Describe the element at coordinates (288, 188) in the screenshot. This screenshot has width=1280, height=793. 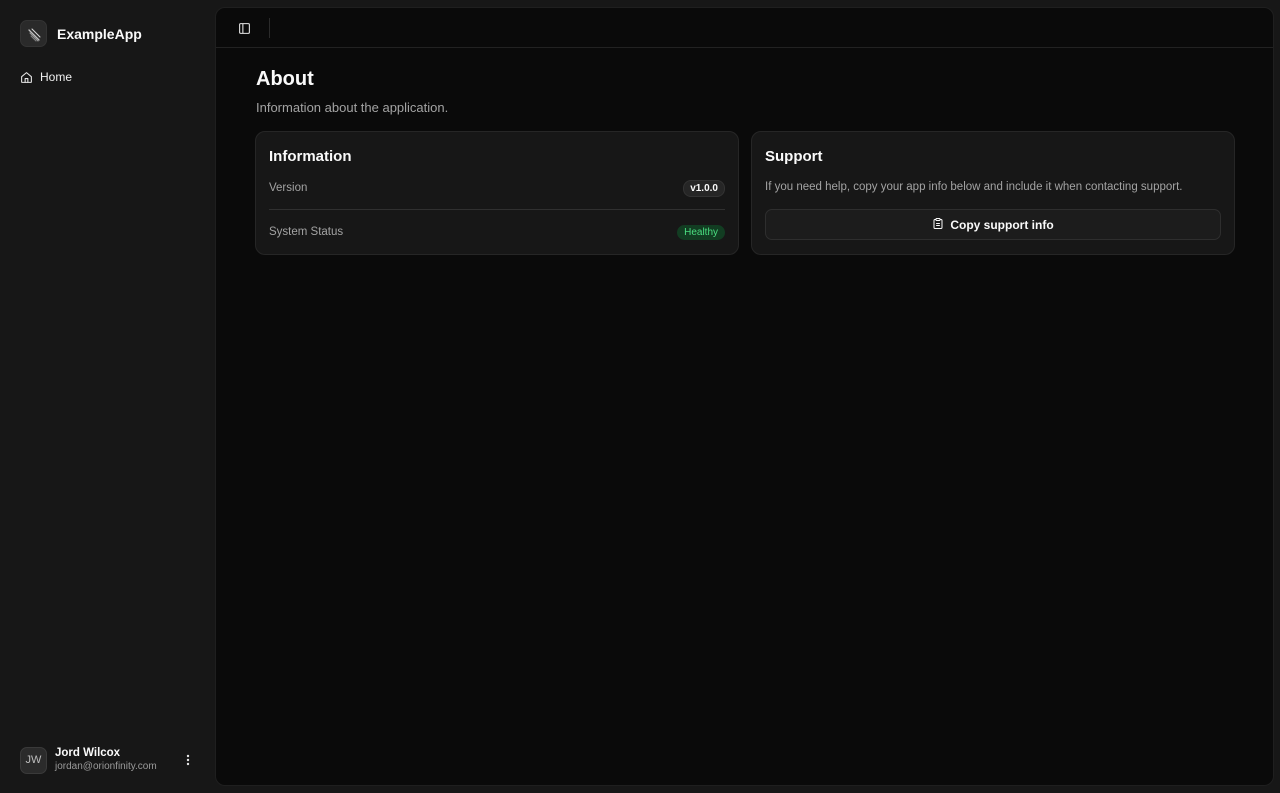
I see `version-label: Version` at that location.